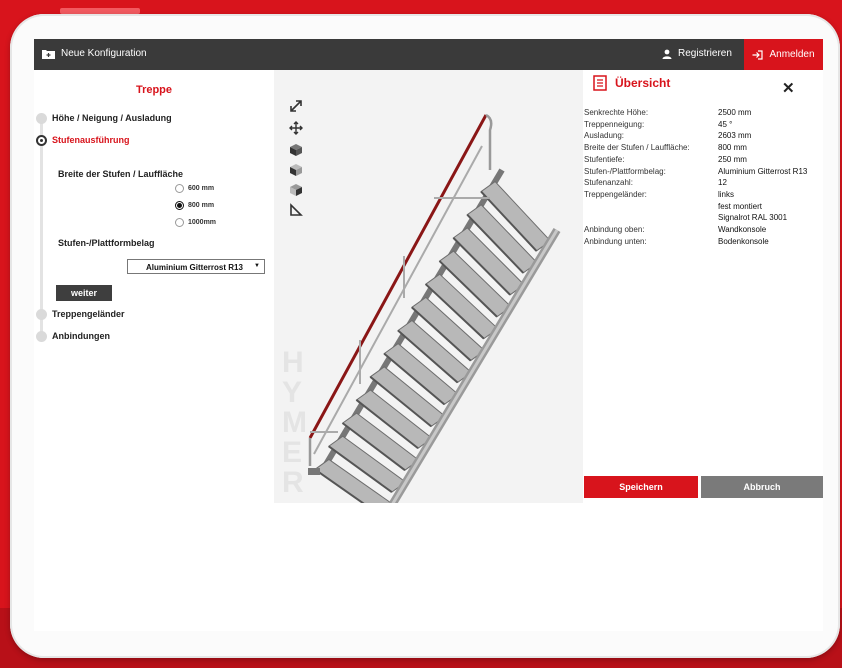 The image size is (842, 668). What do you see at coordinates (732, 148) in the screenshot?
I see `overview-row-value: 800 mm` at bounding box center [732, 148].